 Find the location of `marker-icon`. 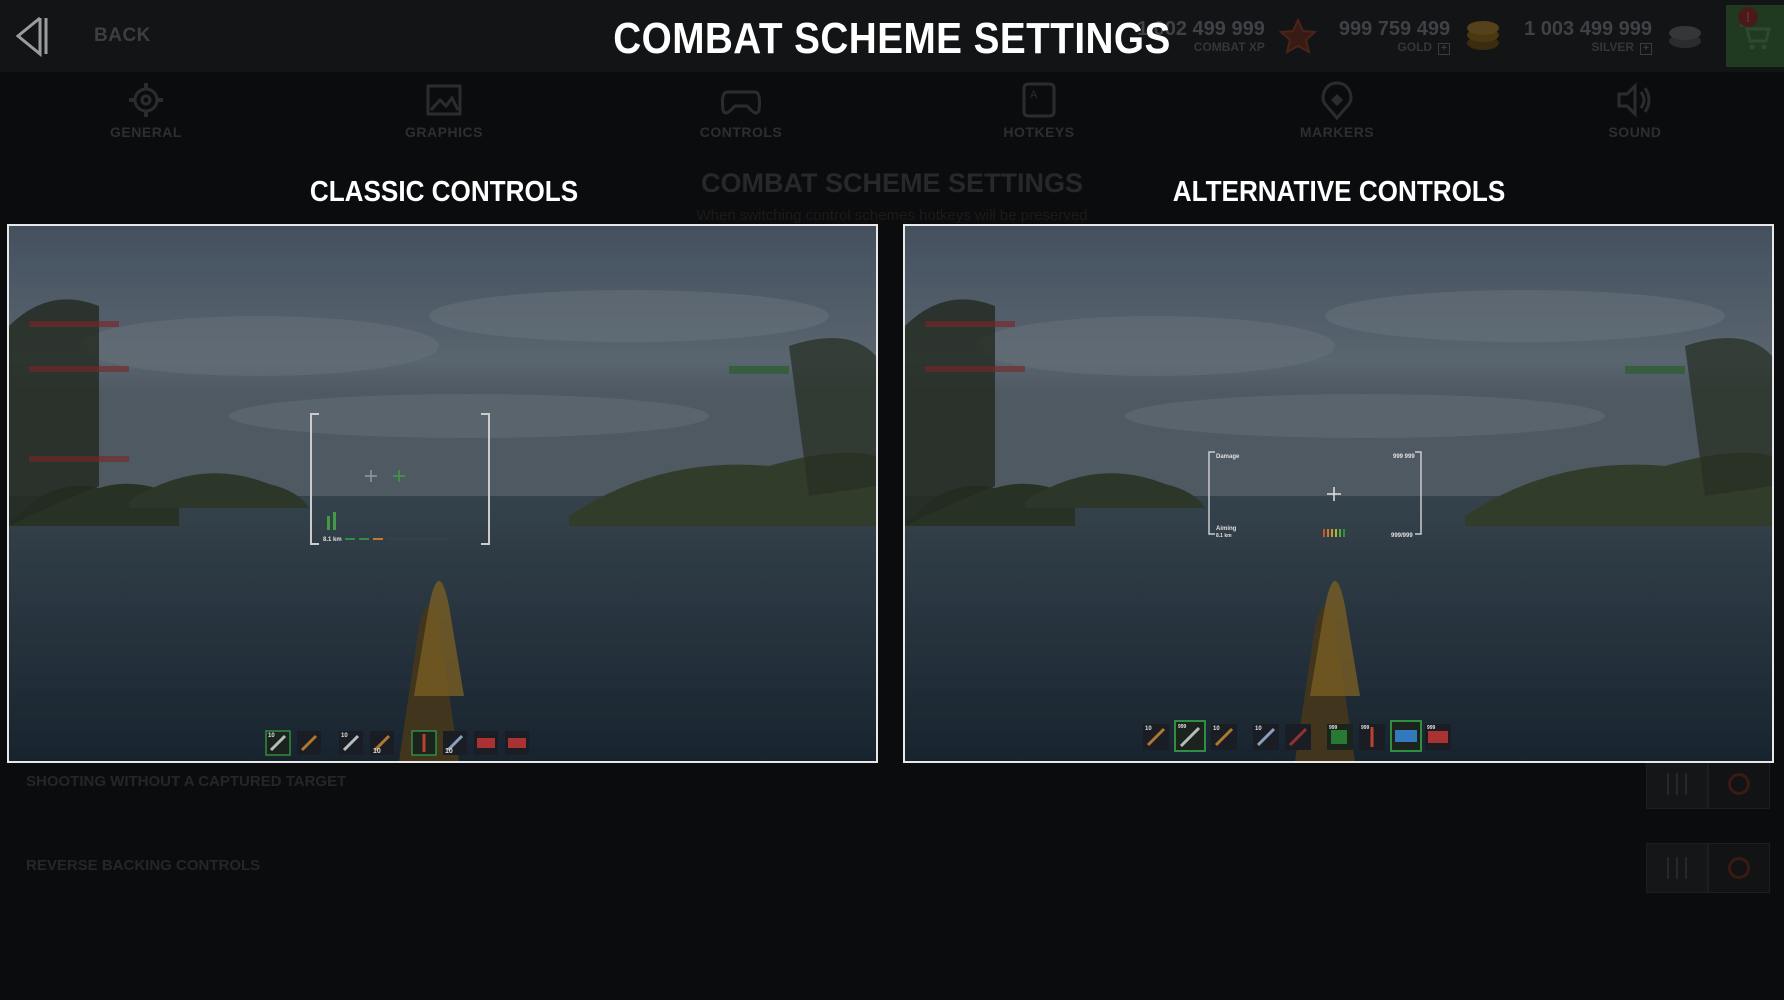

marker-icon is located at coordinates (1337, 100).